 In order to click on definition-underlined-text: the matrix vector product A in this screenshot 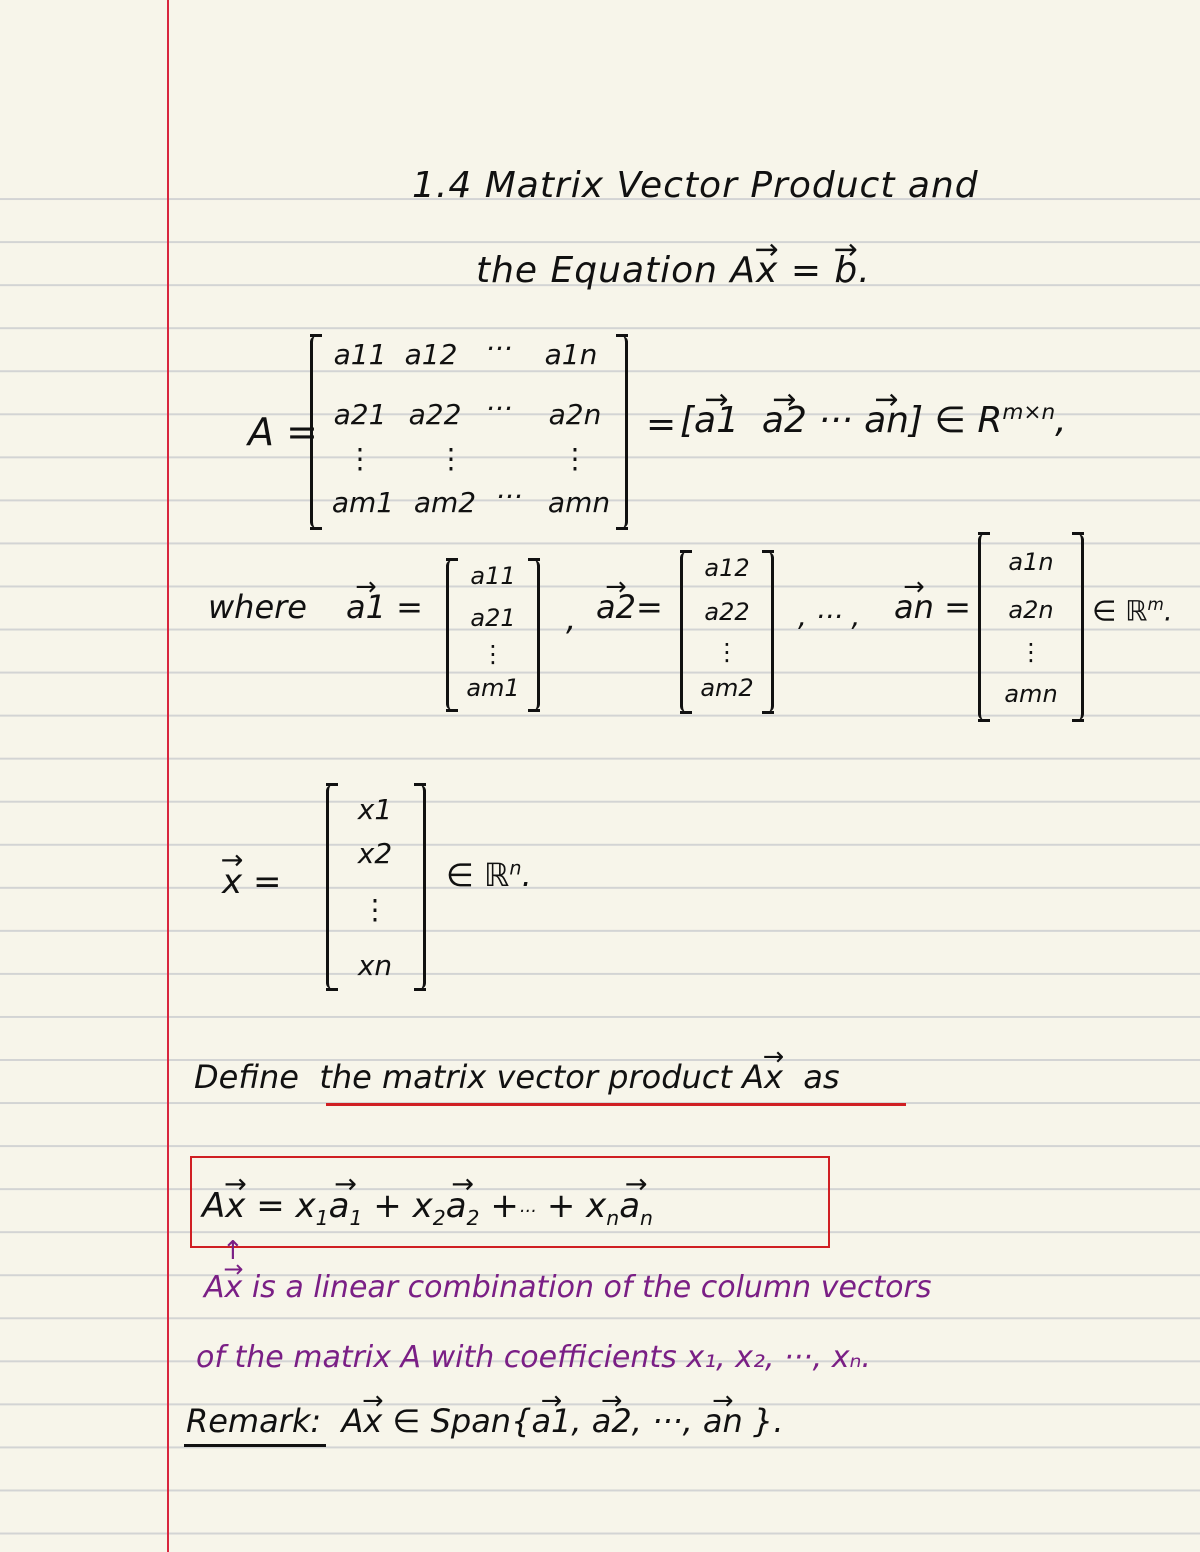, I will do `click(541, 1077)`.